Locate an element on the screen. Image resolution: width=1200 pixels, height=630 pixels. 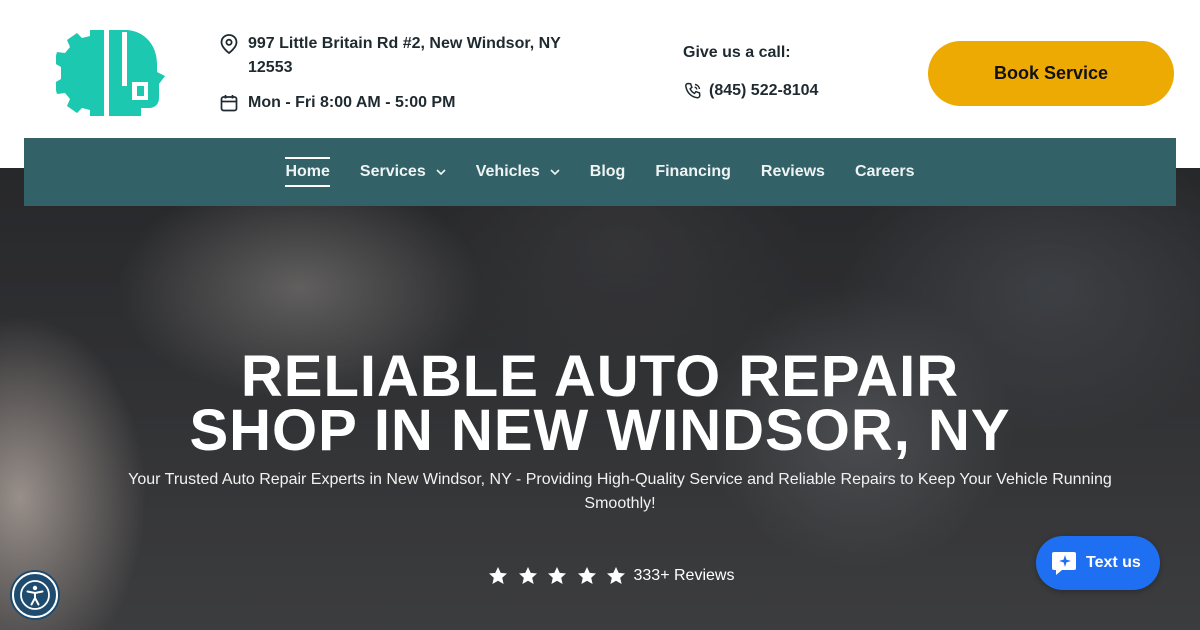
nav-item-label: Careers is located at coordinates (884, 171).